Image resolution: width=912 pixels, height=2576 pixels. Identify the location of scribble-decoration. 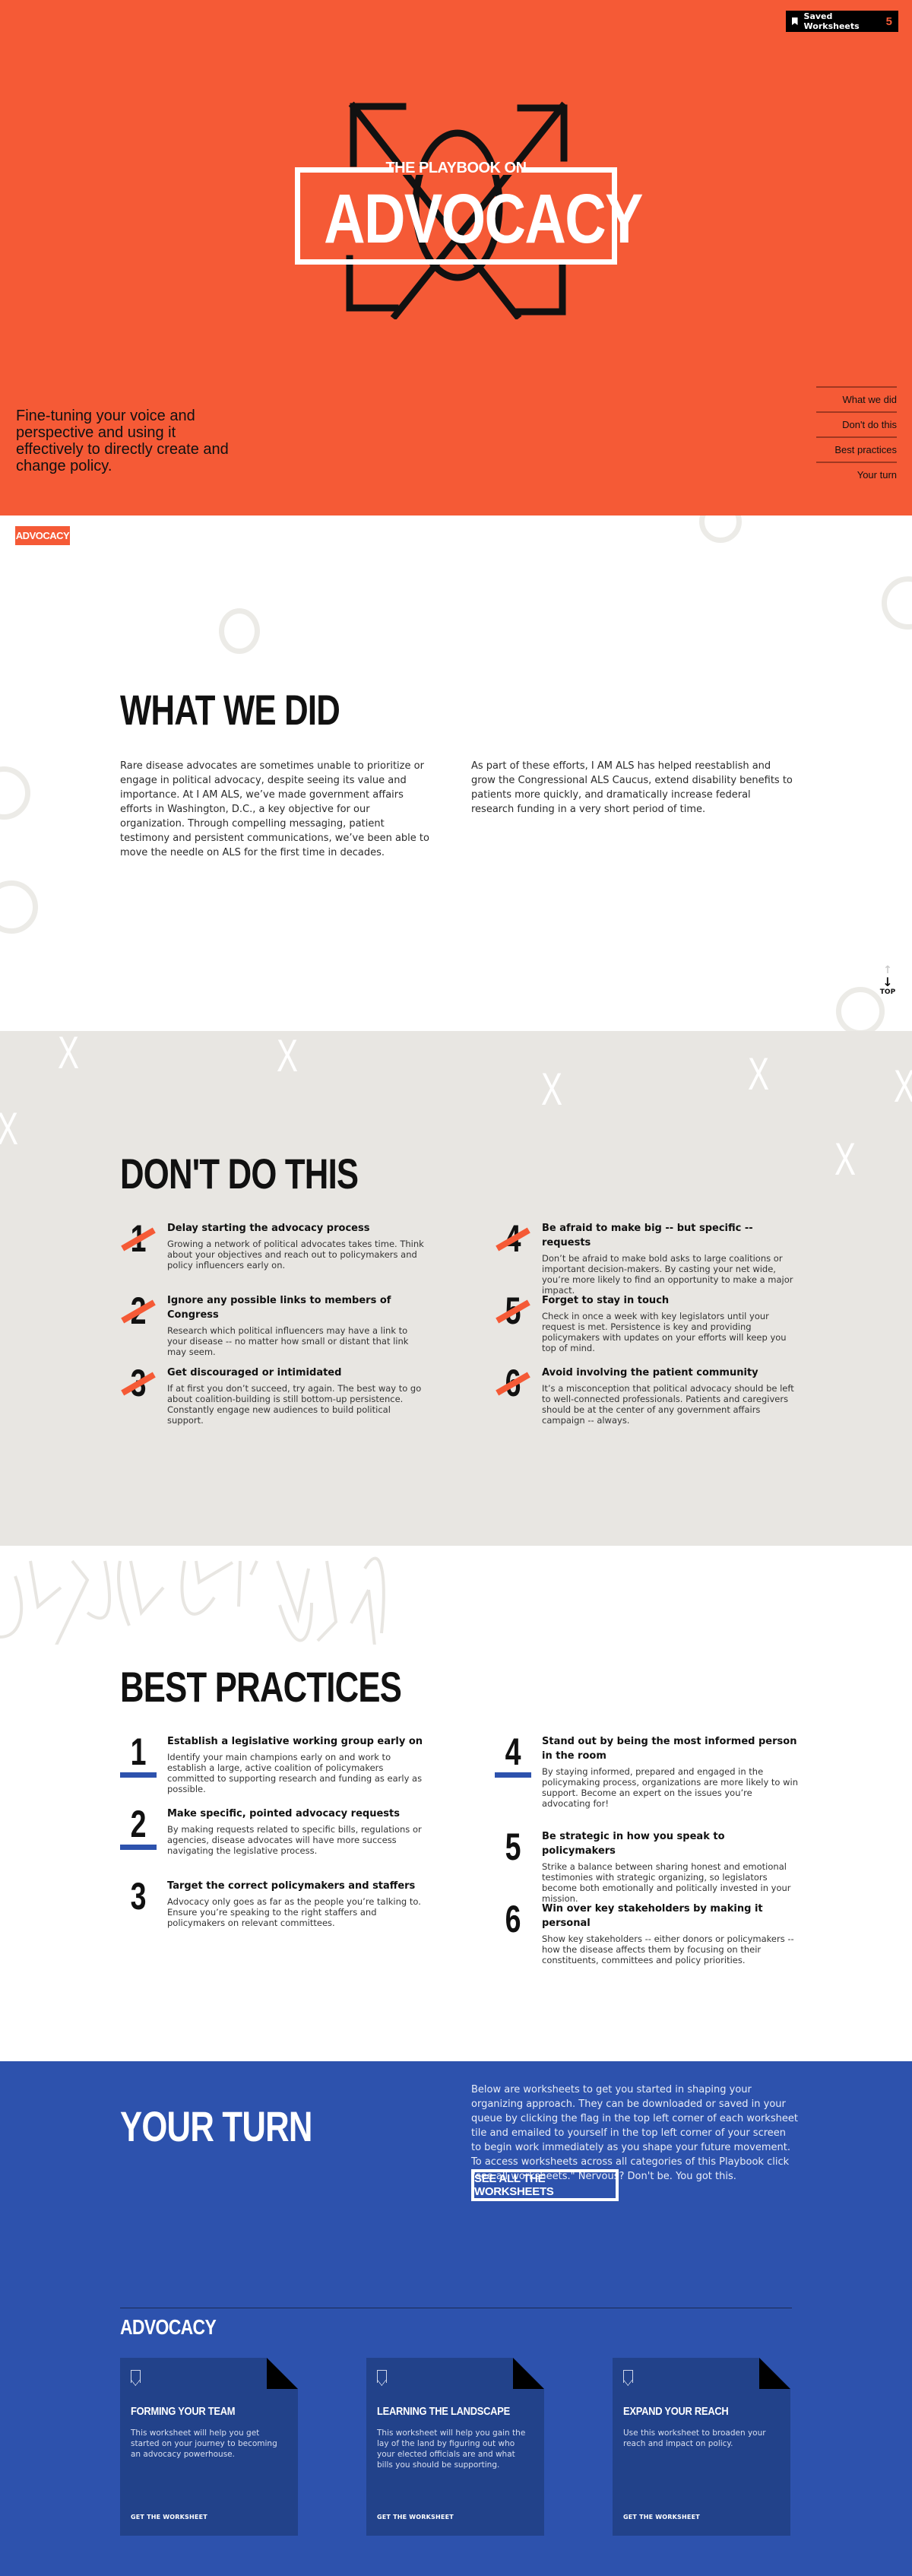
(193, 1601).